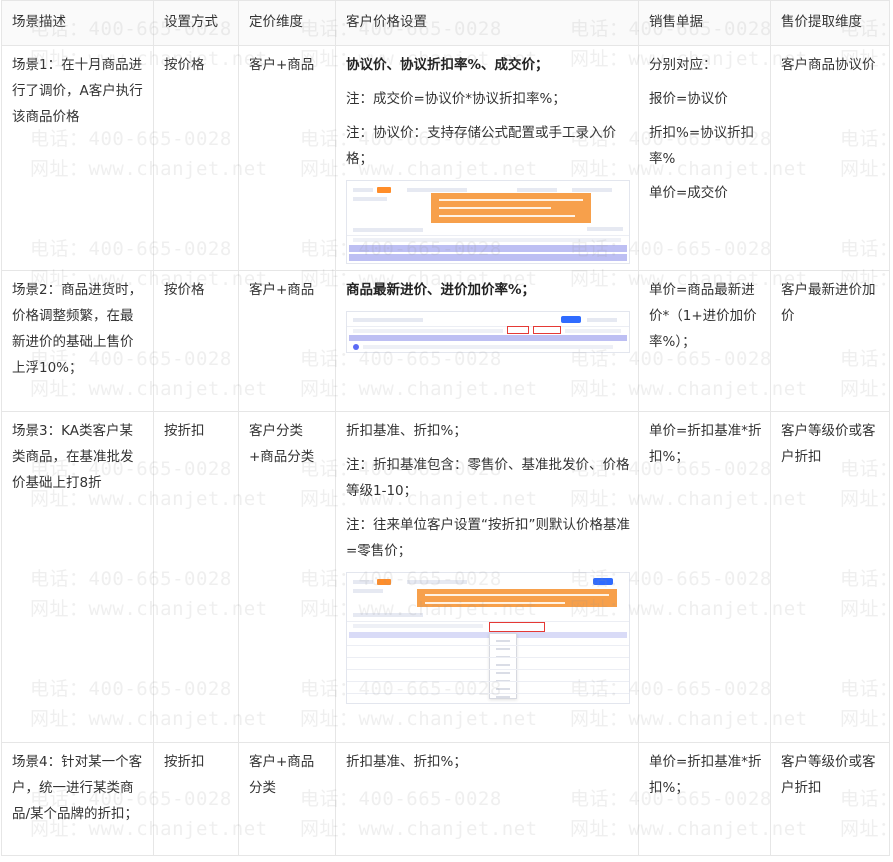 The width and height of the screenshot is (893, 862). What do you see at coordinates (77, 23) in the screenshot?
I see `header-scene: 场景描述` at bounding box center [77, 23].